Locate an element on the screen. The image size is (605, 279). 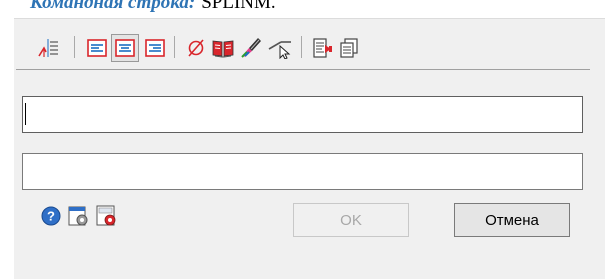
settings-icon is located at coordinates (79, 218).